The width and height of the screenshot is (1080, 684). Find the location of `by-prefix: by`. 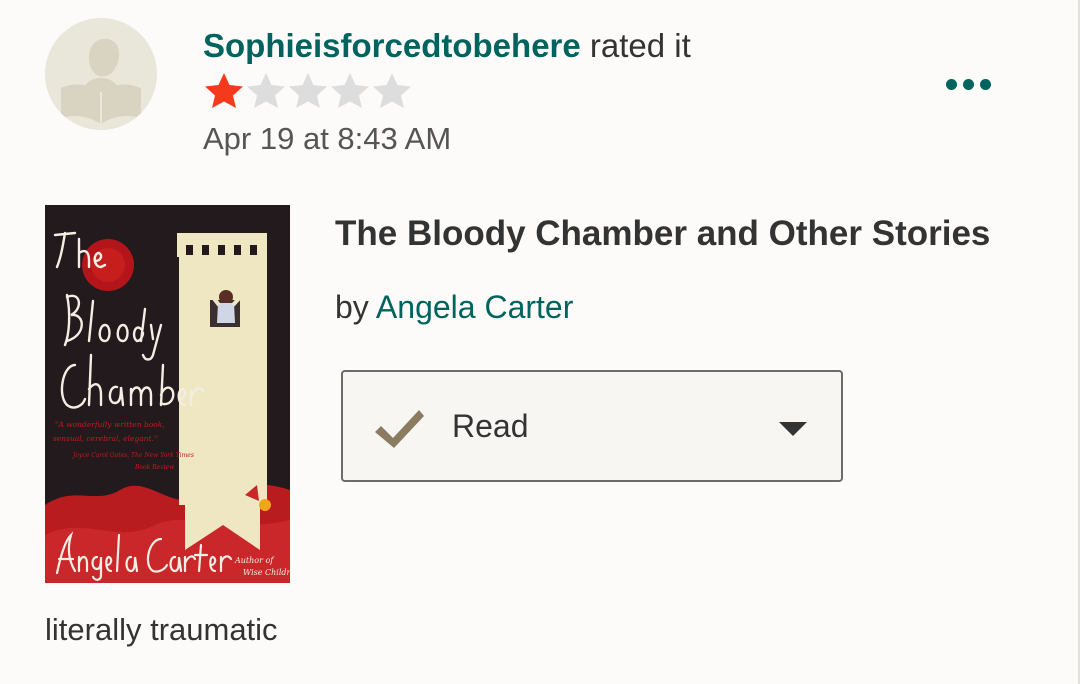

by-prefix: by is located at coordinates (352, 307).